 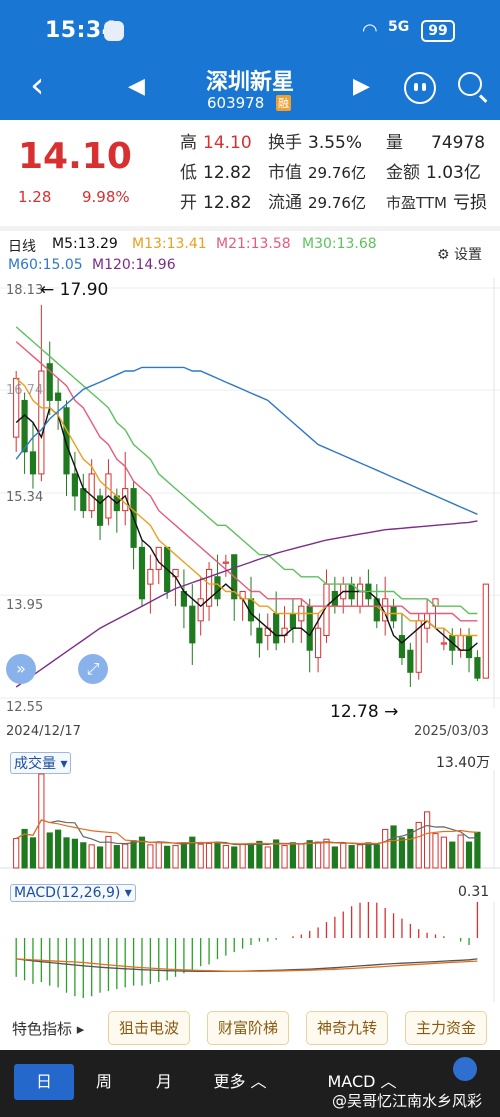 I want to click on more-menu-icon, so click(x=420, y=88).